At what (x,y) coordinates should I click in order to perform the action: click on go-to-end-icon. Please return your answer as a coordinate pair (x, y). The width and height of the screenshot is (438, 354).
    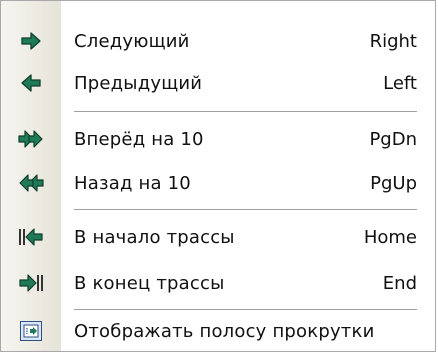
    Looking at the image, I should click on (31, 283).